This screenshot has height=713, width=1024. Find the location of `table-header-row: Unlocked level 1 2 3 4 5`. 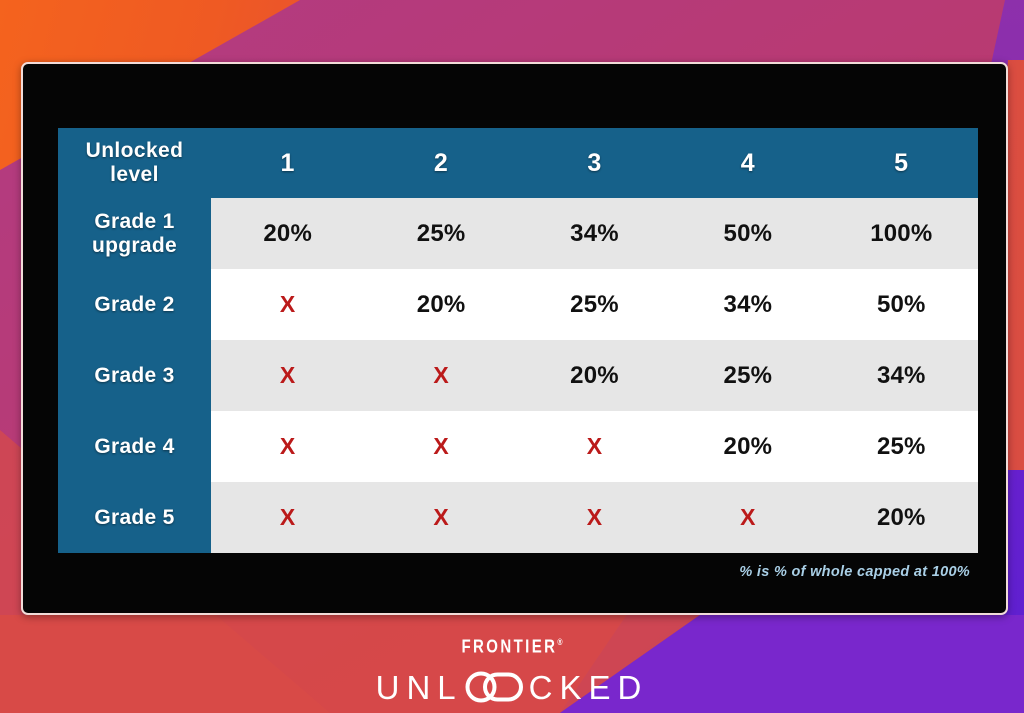

table-header-row: Unlocked level 1 2 3 4 5 is located at coordinates (518, 163).